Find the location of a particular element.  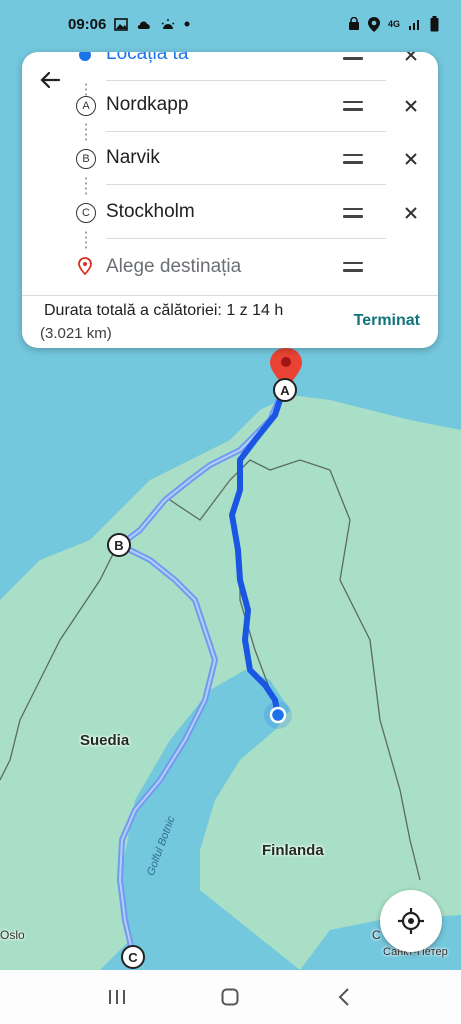

trip-duration: Durata totală a călătoriei: 1 z 14 h is located at coordinates (164, 310).